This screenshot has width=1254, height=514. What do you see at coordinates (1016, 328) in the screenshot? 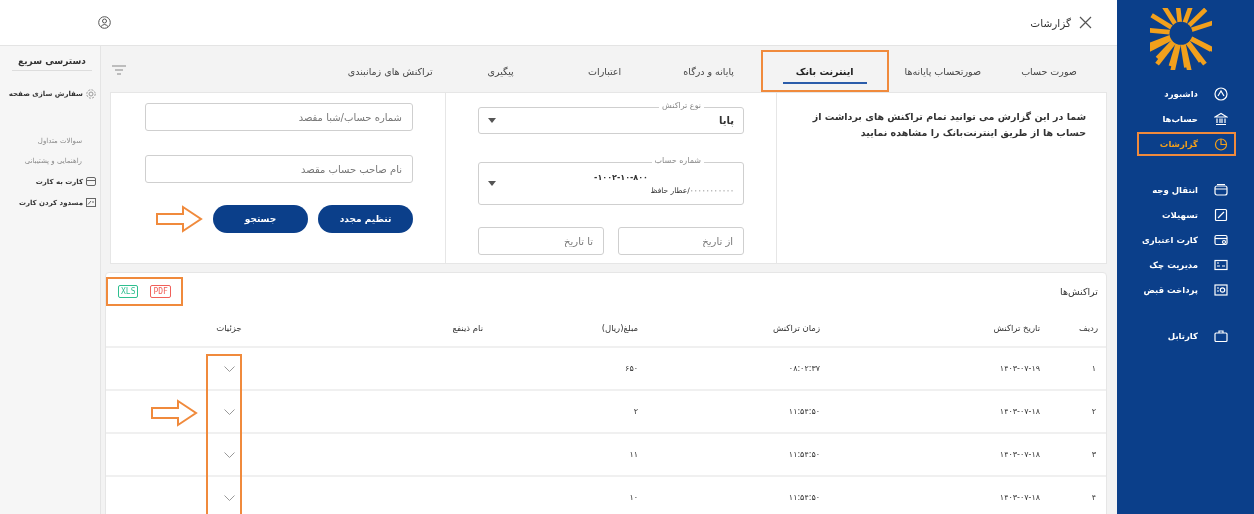
I see `column-header: تاریخ تراکنش` at bounding box center [1016, 328].